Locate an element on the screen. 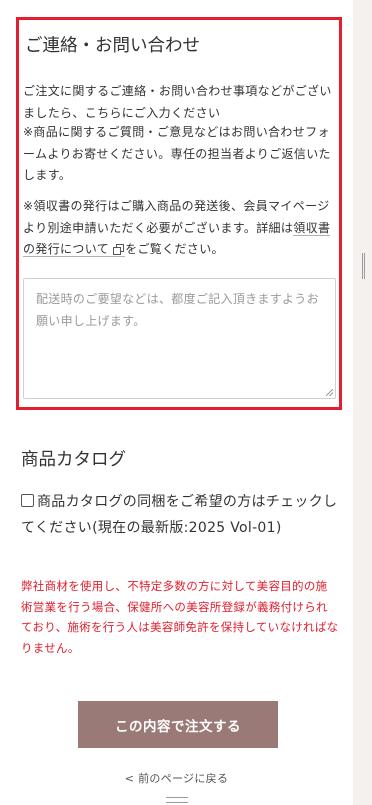 The height and width of the screenshot is (805, 372). contact-message-textarea: 配送時のご要望などは、都度ご記入頂きますようお願い申し上げます。 is located at coordinates (179, 338).